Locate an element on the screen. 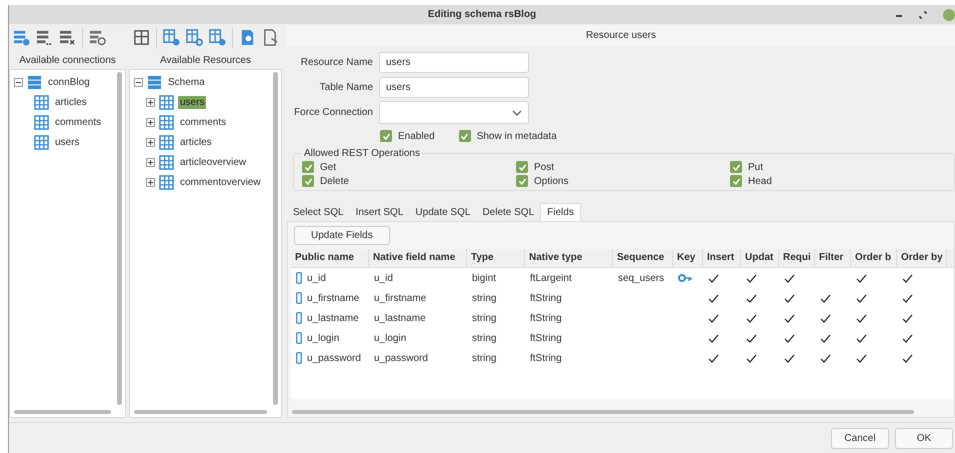  window-title: Editing schema rsBlog is located at coordinates (482, 14).